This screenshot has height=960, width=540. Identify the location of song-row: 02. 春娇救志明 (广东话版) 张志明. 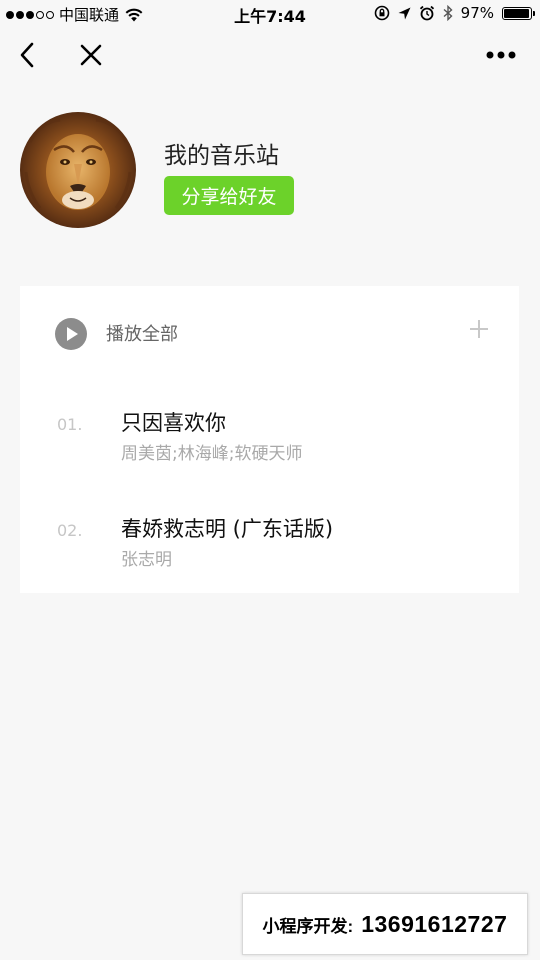
(269, 535).